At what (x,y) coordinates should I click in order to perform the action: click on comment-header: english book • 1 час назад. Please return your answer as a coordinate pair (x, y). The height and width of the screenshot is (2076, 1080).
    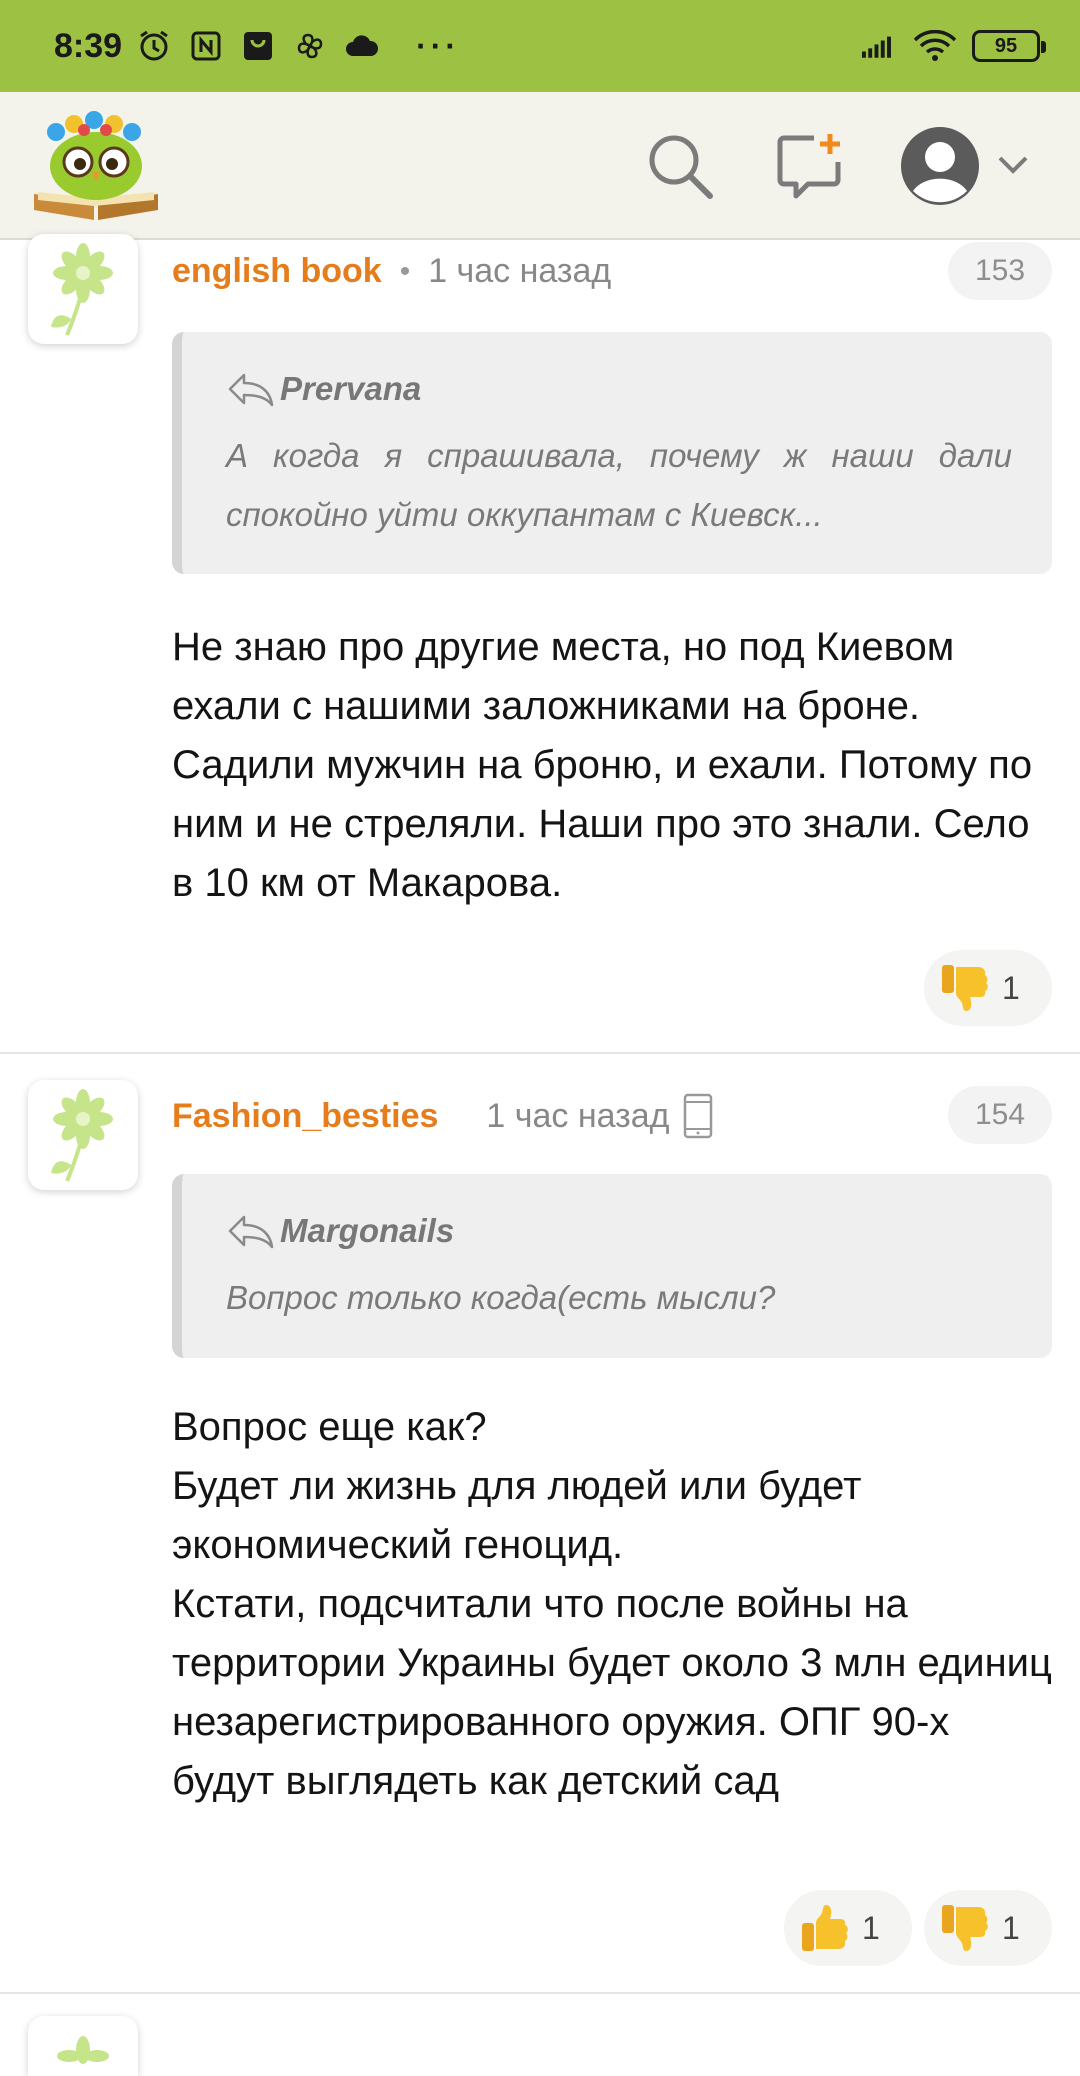
    Looking at the image, I should click on (391, 271).